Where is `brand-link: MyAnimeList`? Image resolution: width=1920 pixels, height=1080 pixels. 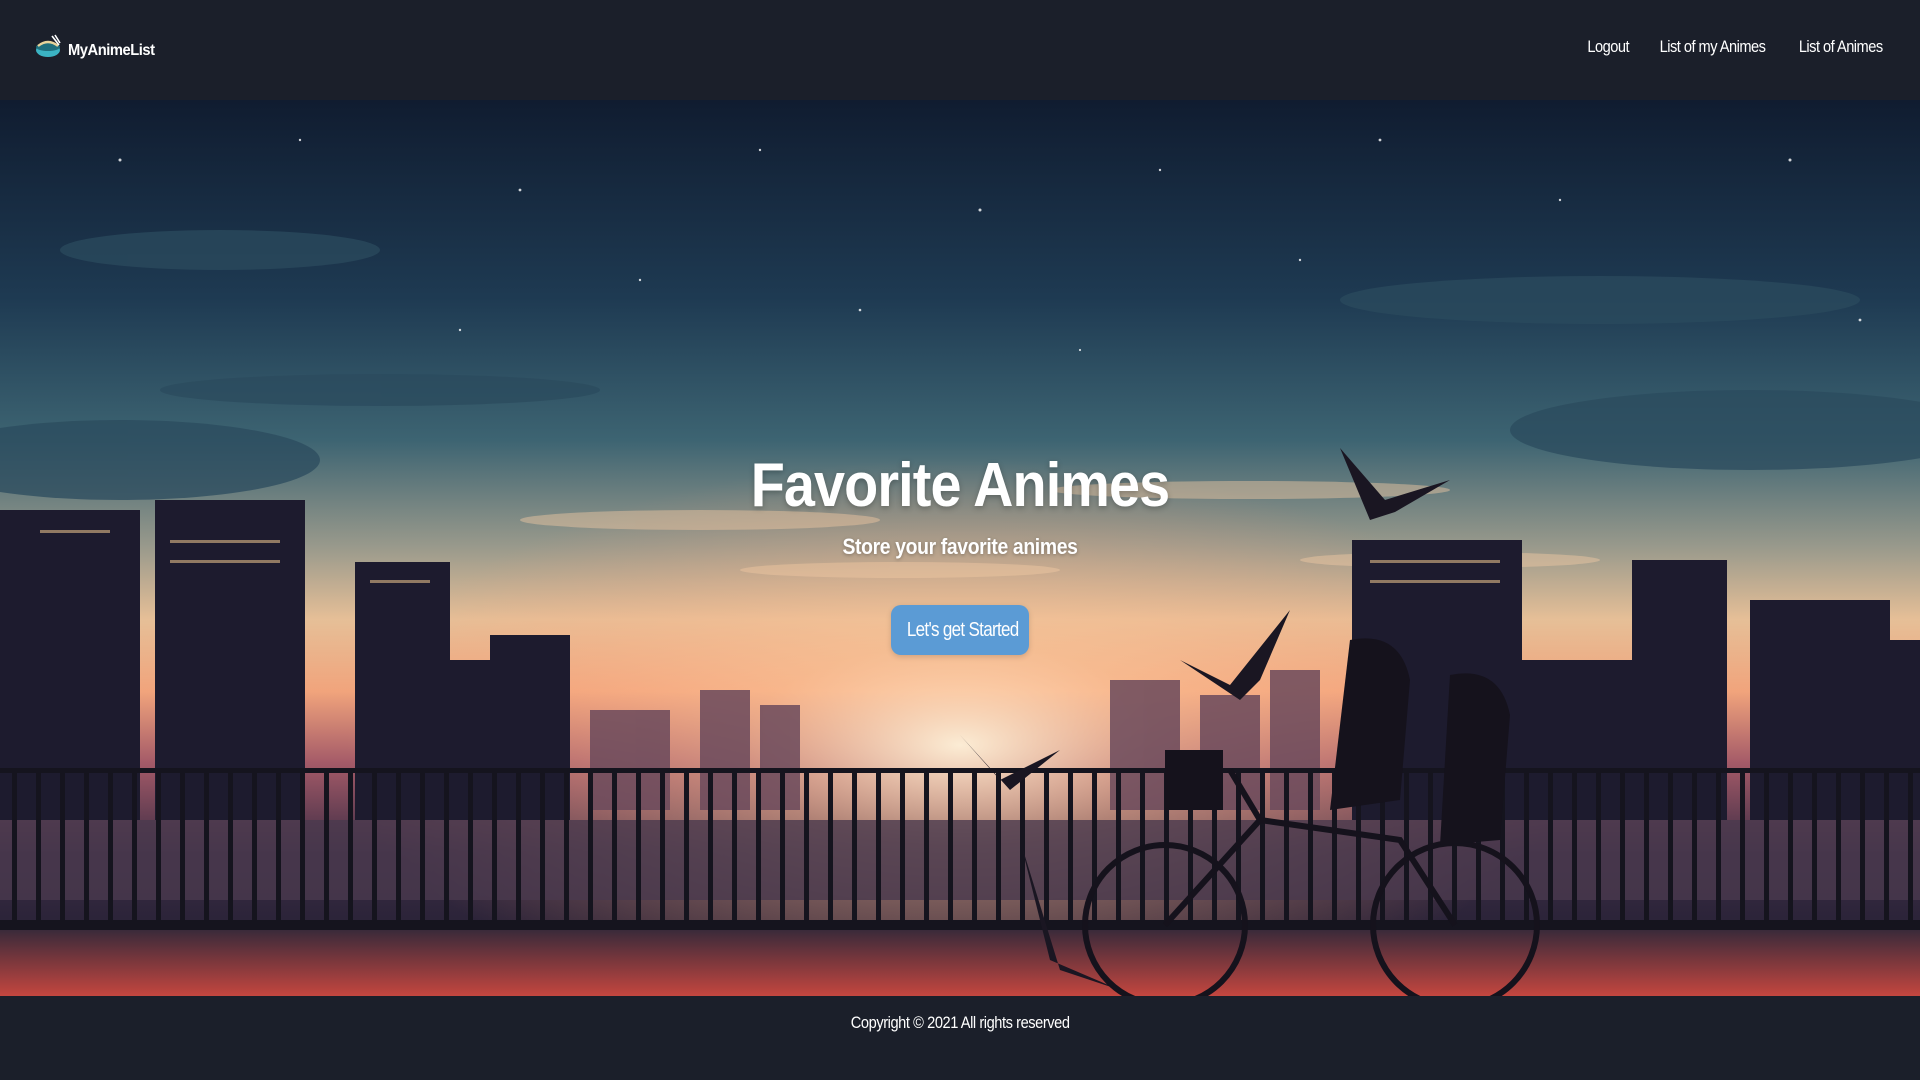 brand-link: MyAnimeList is located at coordinates (98, 47).